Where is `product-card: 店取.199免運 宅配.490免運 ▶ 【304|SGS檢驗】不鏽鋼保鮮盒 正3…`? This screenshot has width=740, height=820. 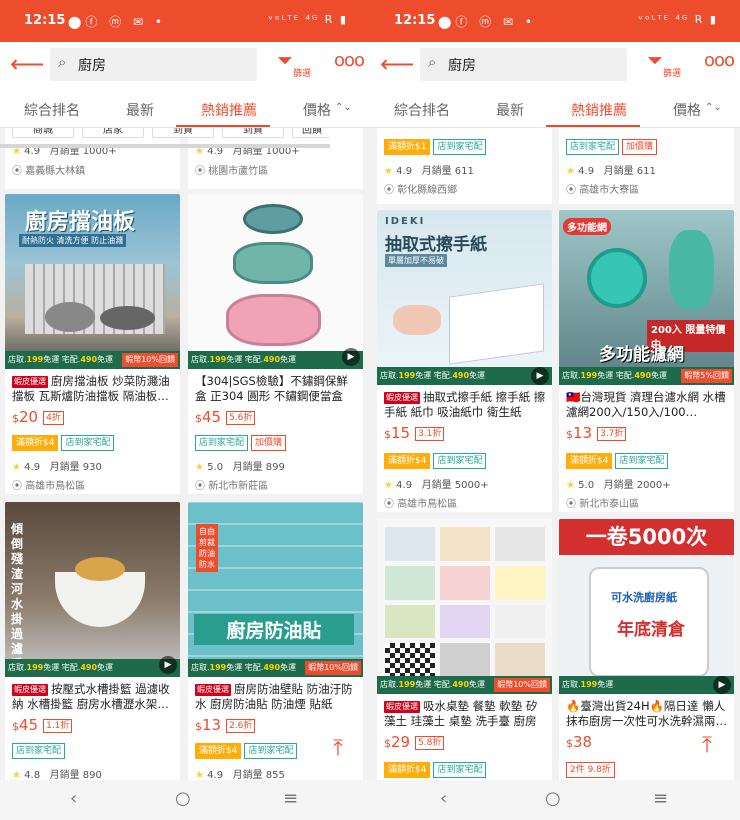 product-card: 店取.199免運 宅配.490免運 ▶ 【304|SGS檢驗】不鏽鋼保鮮盒 正3… is located at coordinates (275, 344).